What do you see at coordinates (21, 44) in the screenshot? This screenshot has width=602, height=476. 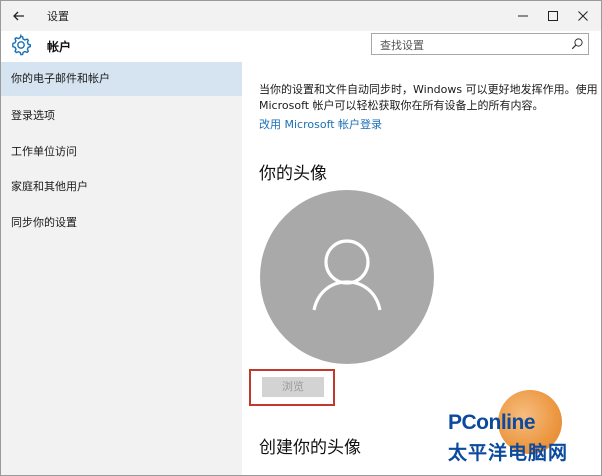 I see `gear-icon` at bounding box center [21, 44].